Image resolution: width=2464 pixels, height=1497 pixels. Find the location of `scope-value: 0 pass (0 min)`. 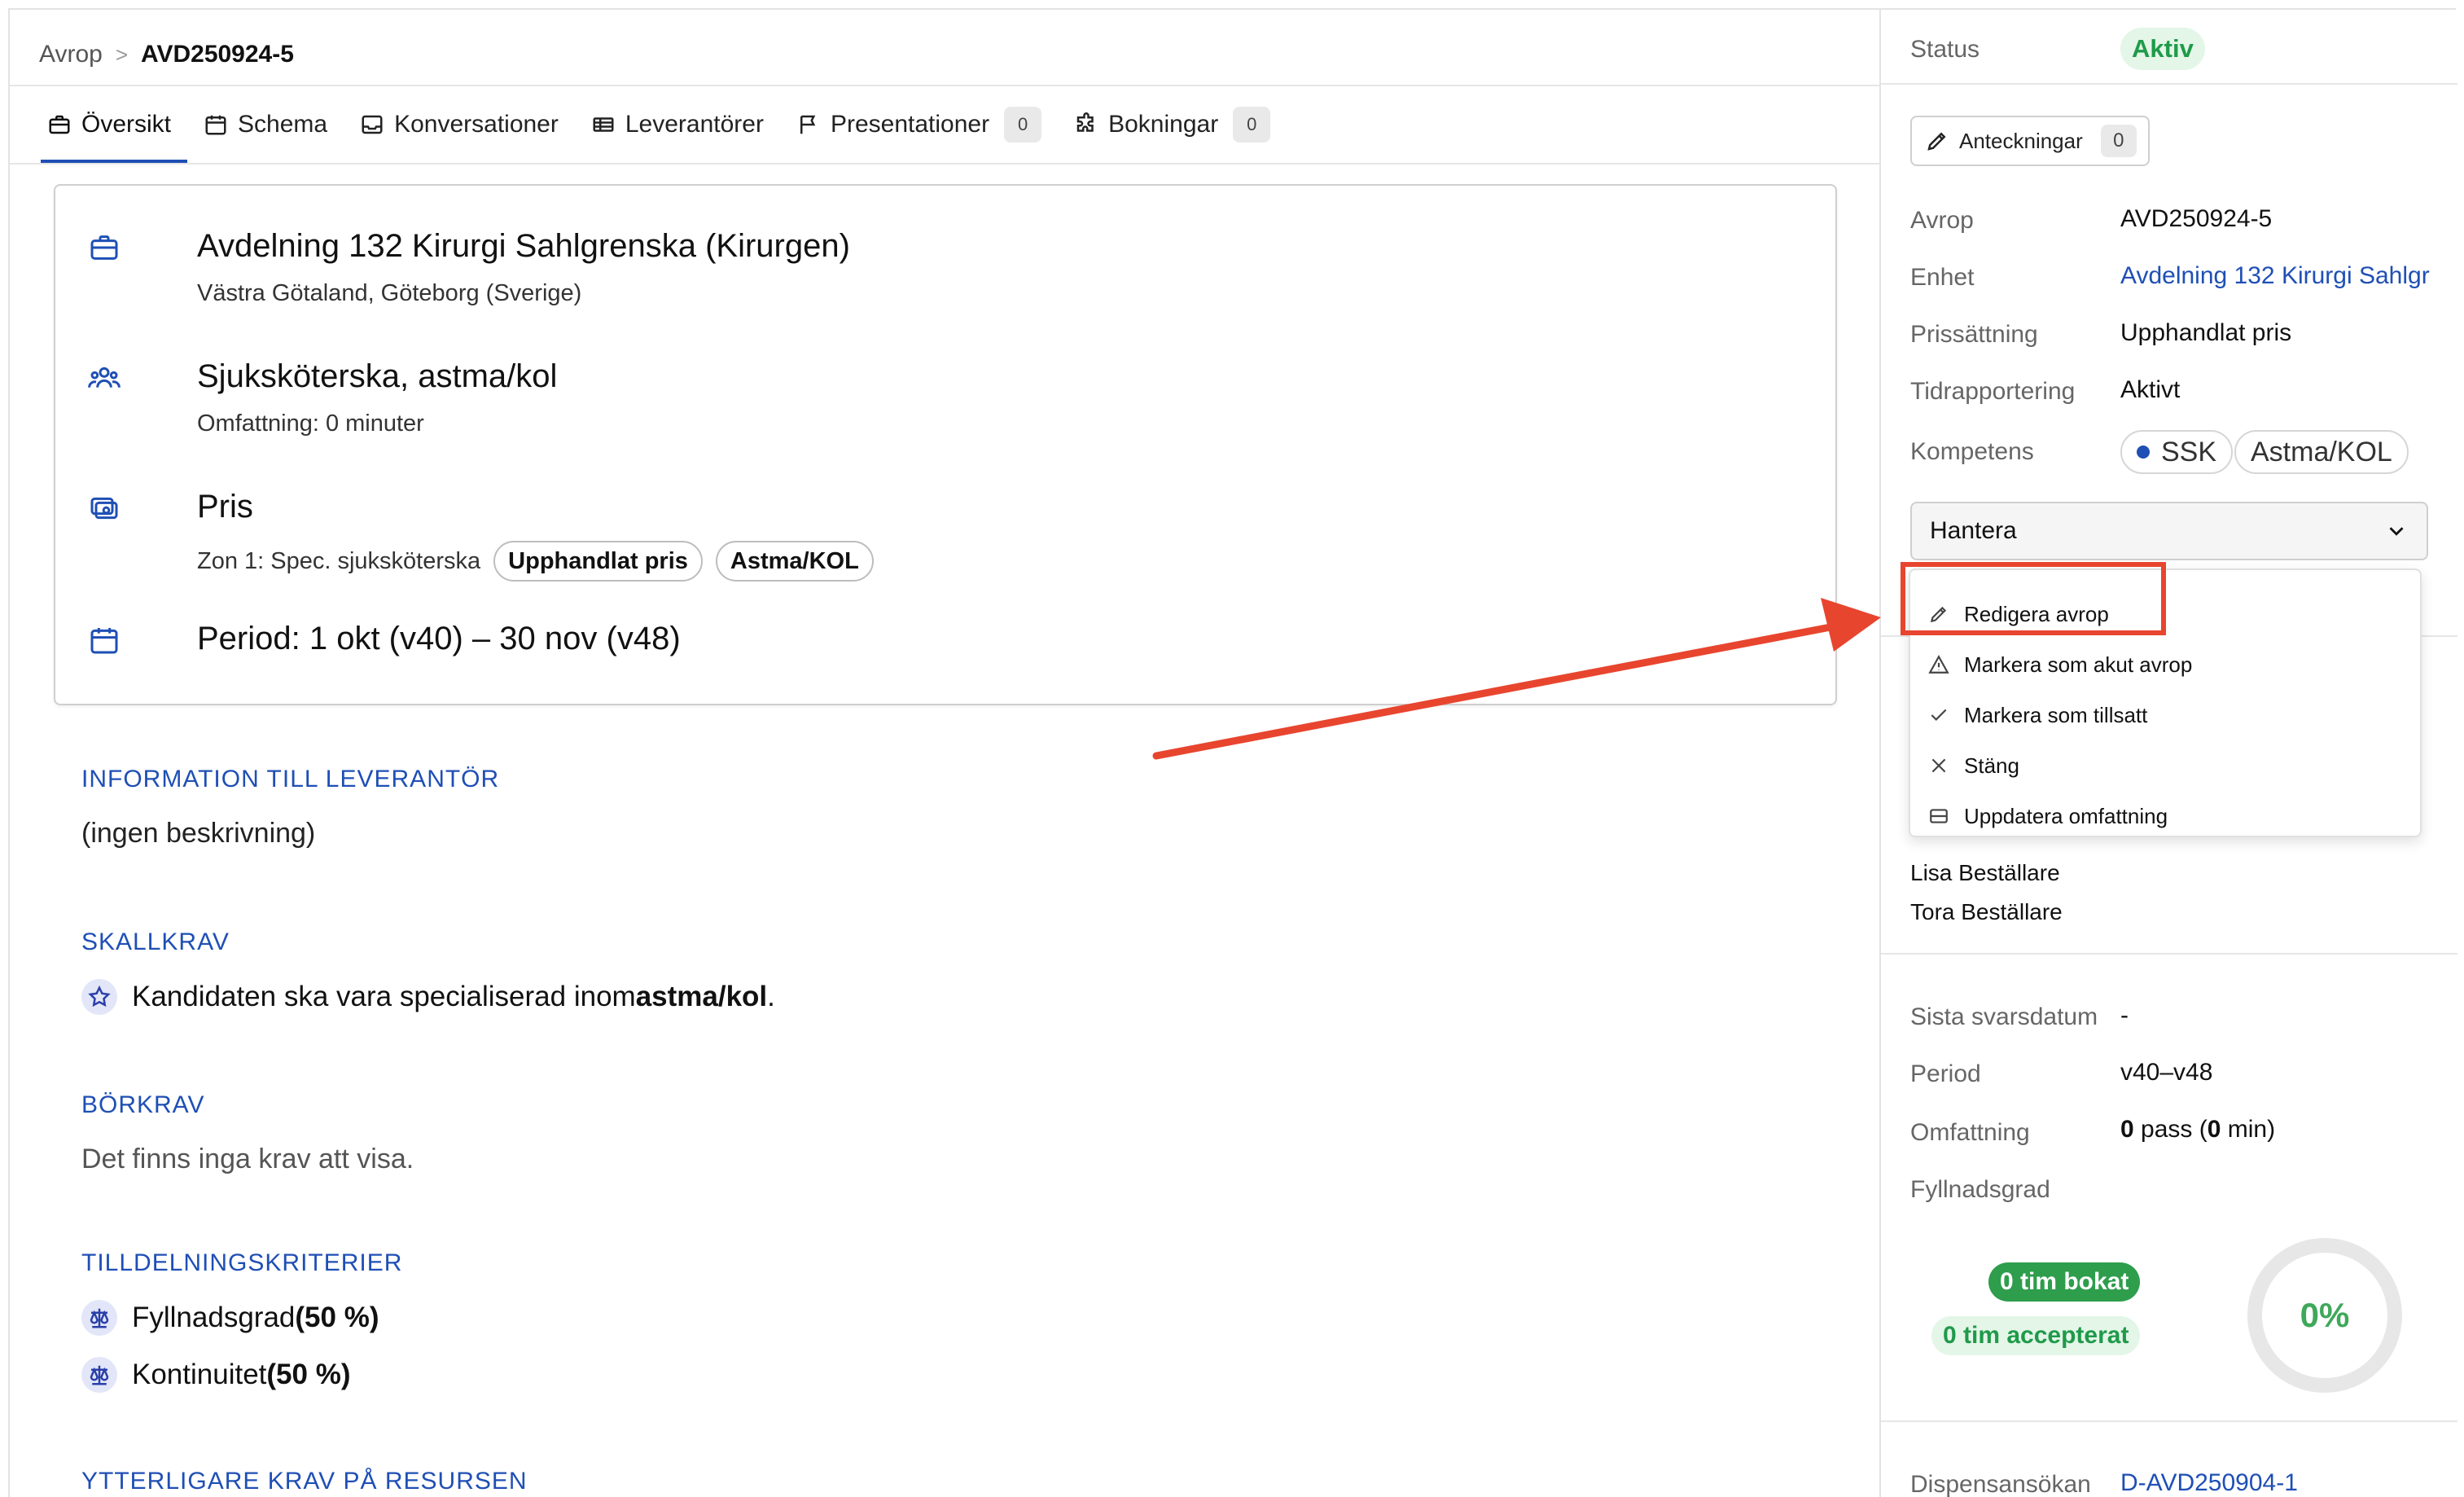

scope-value: 0 pass (0 min) is located at coordinates (2197, 1130).